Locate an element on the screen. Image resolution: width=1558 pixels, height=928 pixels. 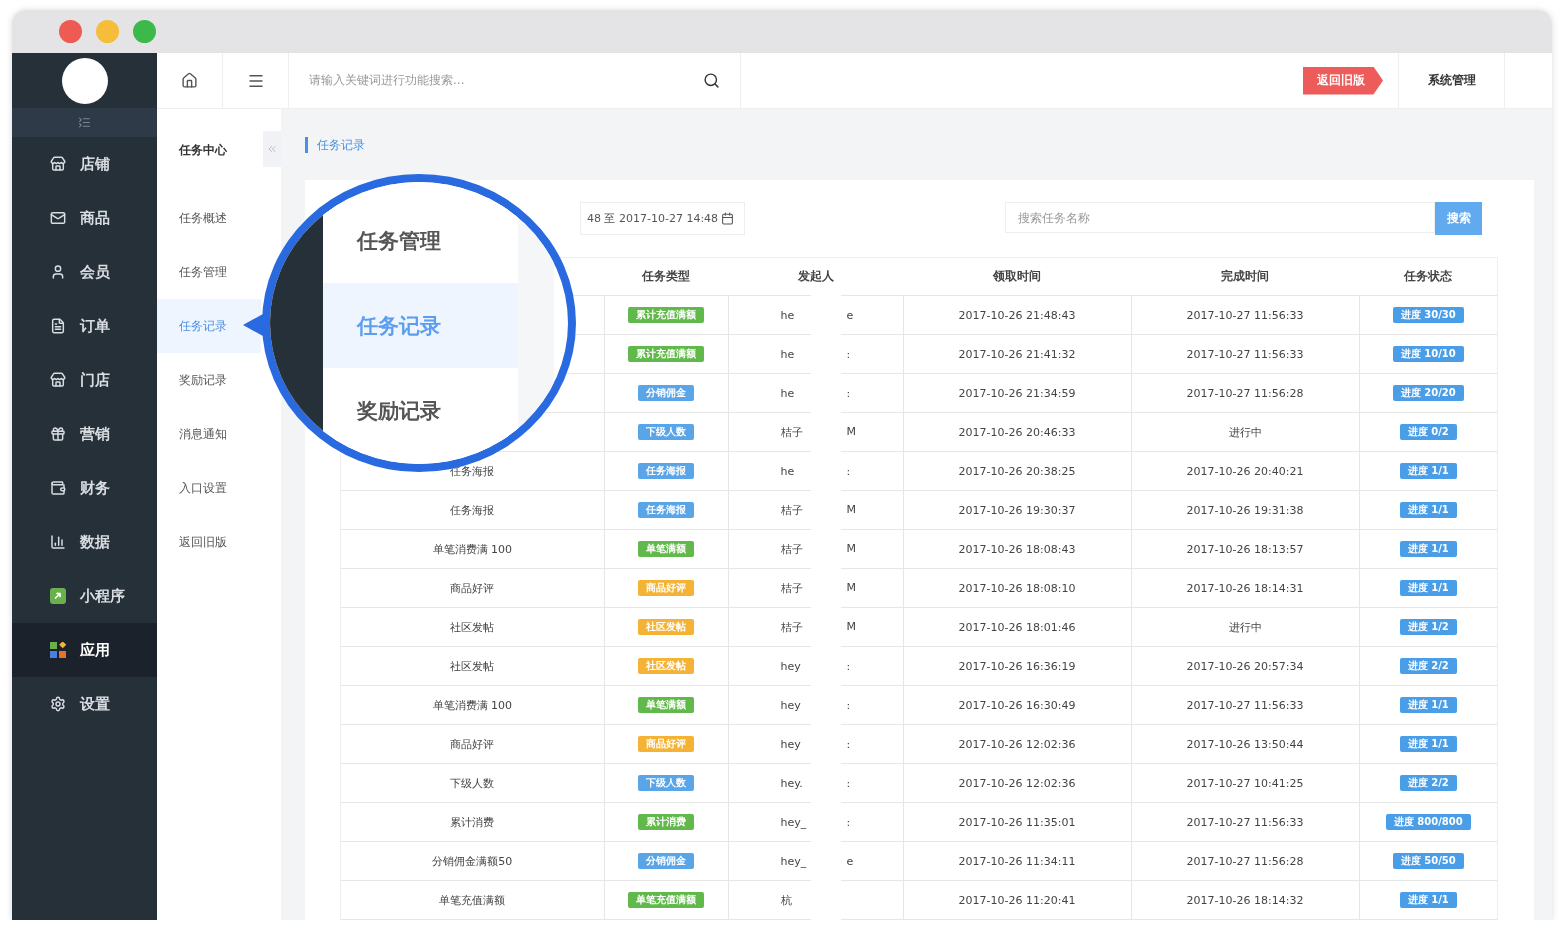
subnav-item: 任务管理 is located at coordinates (209, 272).